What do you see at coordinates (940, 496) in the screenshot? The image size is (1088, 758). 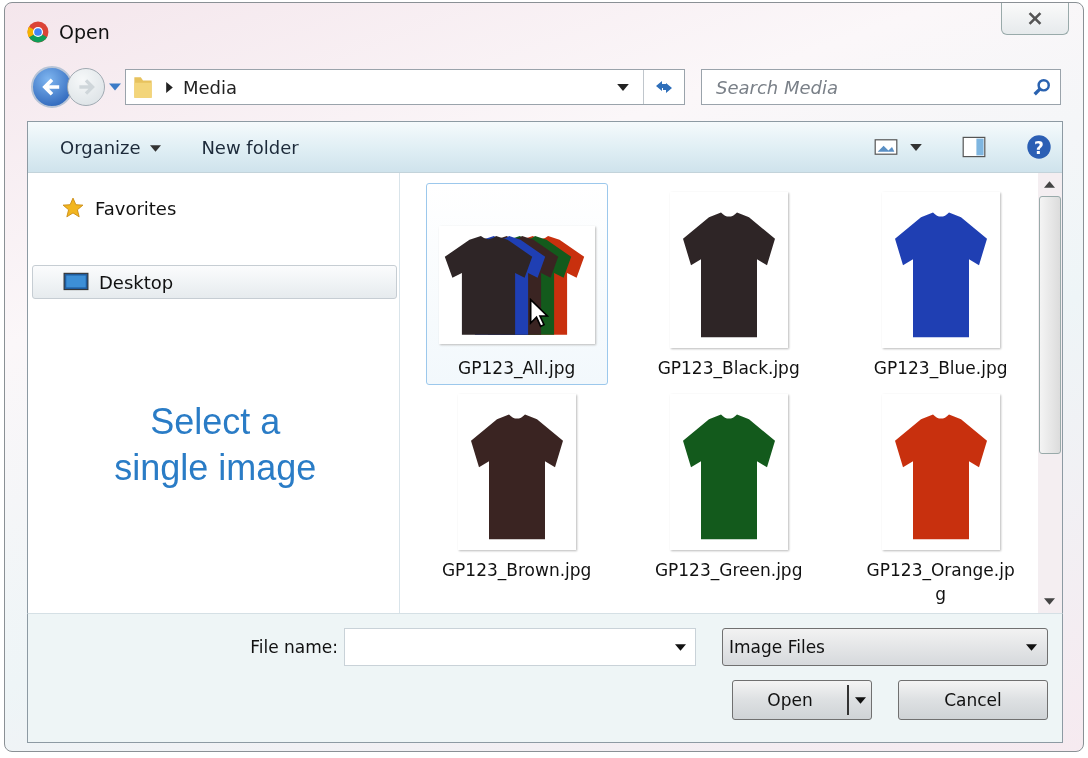 I see `file-item: GP123_Orange.jpg` at bounding box center [940, 496].